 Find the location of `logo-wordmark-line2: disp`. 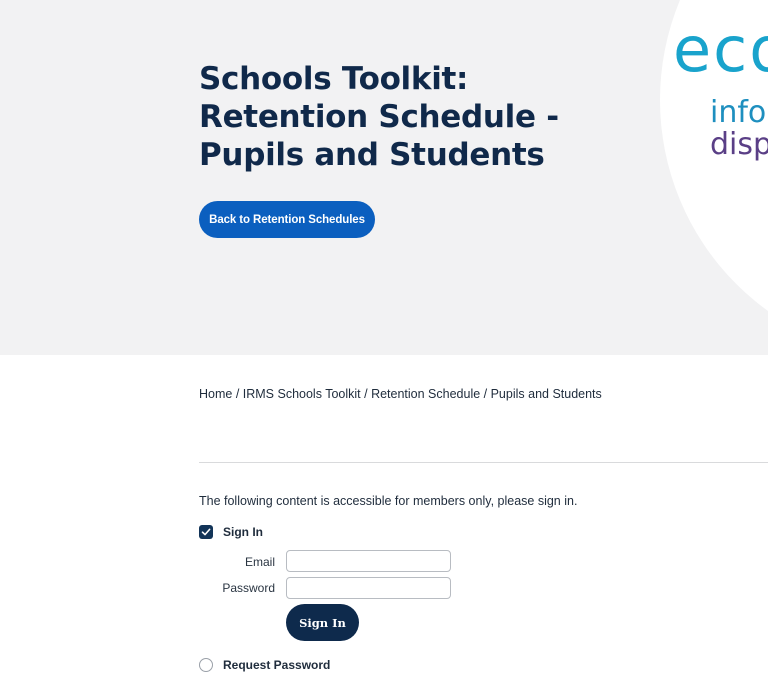

logo-wordmark-line2: disp is located at coordinates (739, 144).